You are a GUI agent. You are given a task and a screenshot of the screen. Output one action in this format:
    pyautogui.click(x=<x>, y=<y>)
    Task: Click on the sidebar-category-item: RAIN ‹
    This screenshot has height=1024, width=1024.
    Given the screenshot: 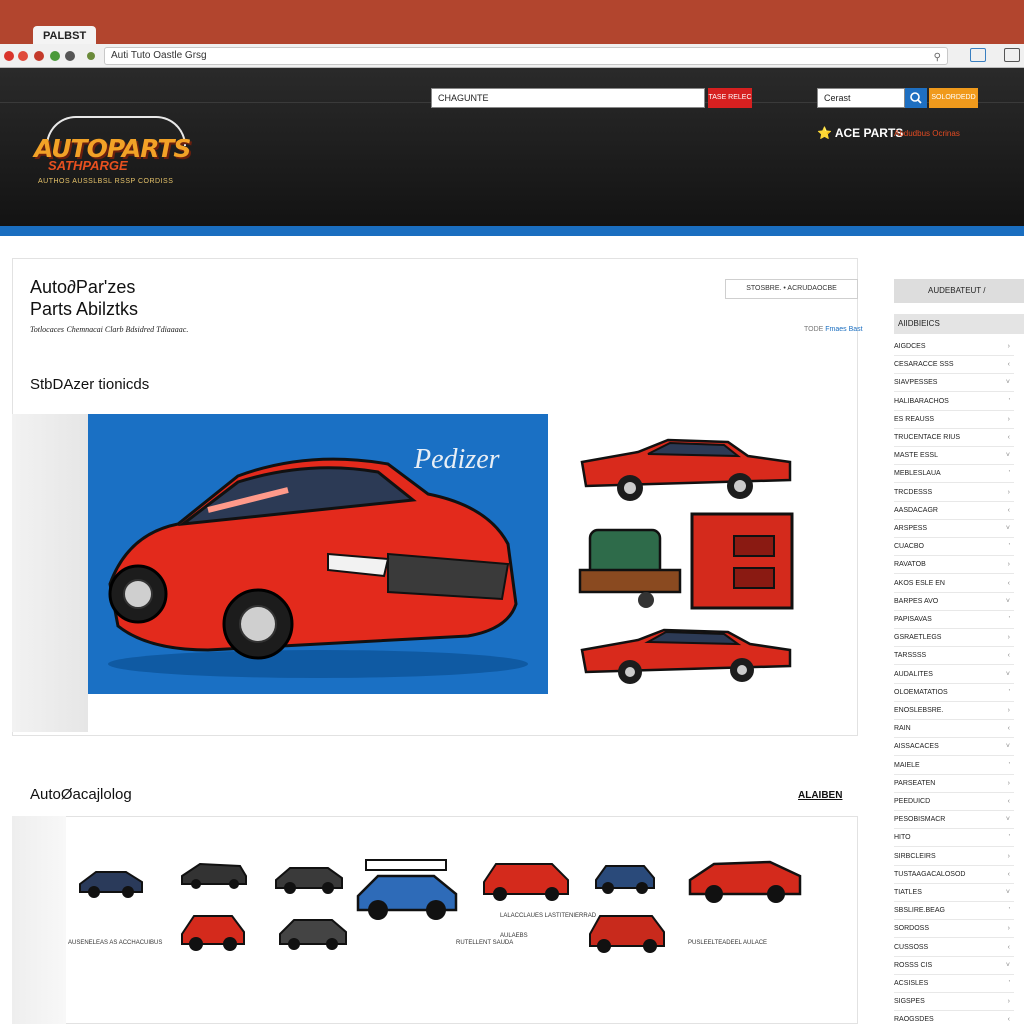 What is the action you would take?
    pyautogui.click(x=954, y=729)
    